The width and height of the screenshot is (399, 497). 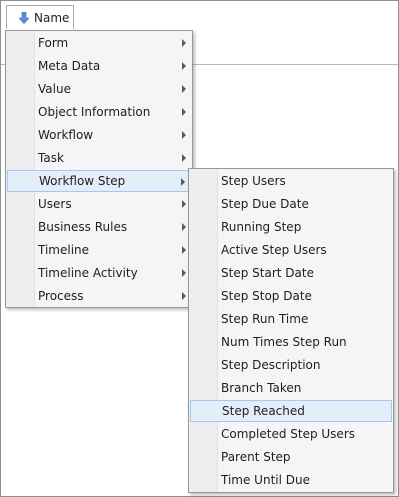 What do you see at coordinates (51, 158) in the screenshot?
I see `menu-item-label: Task` at bounding box center [51, 158].